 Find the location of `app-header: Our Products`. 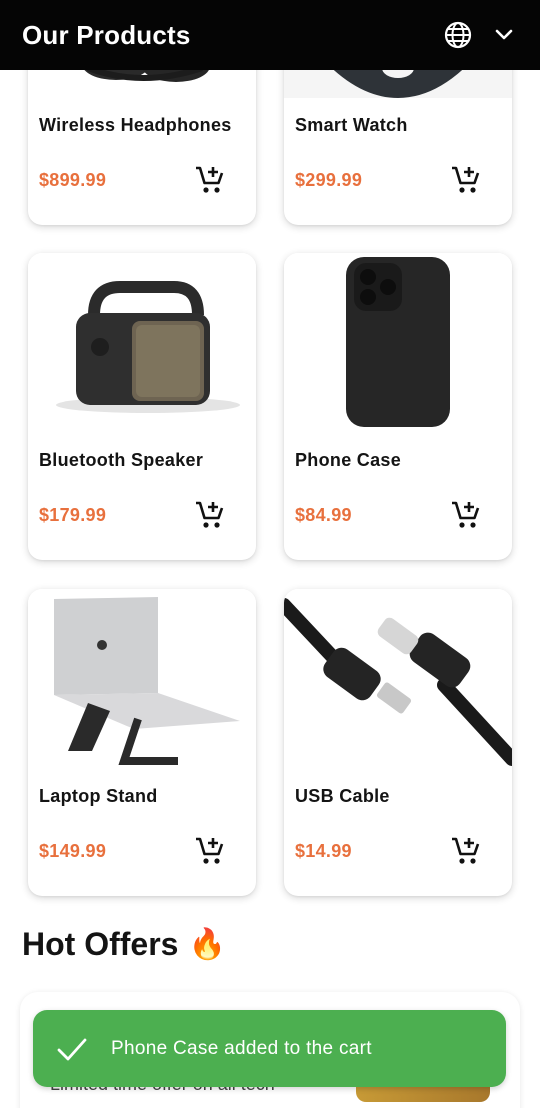

app-header: Our Products is located at coordinates (270, 35).